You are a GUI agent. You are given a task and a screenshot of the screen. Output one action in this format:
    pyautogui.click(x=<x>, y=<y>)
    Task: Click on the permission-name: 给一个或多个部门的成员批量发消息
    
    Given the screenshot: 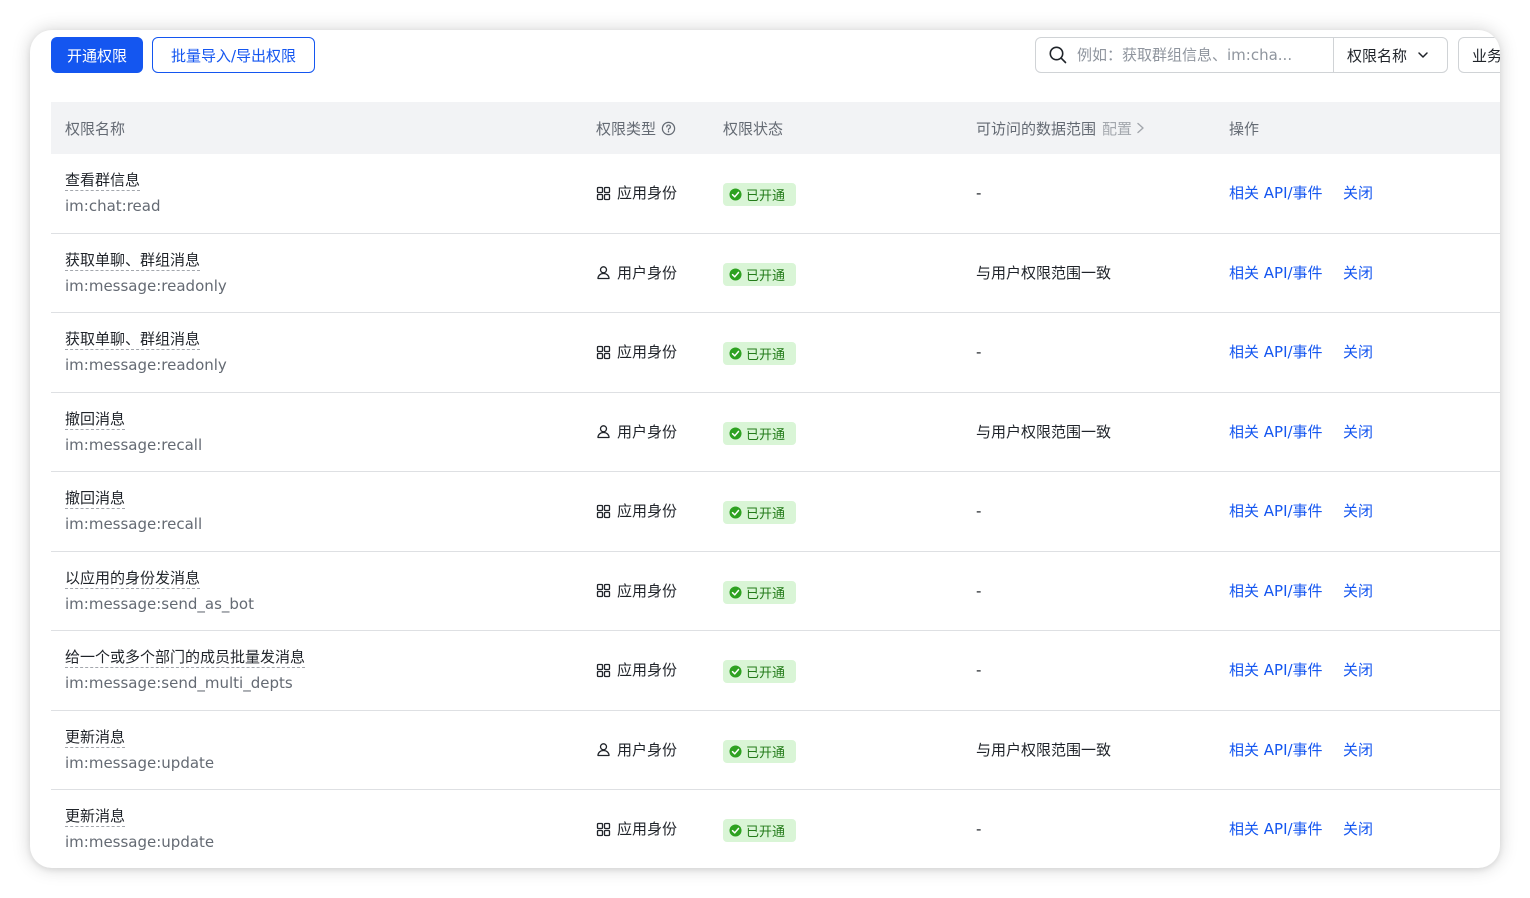 What is the action you would take?
    pyautogui.click(x=185, y=658)
    